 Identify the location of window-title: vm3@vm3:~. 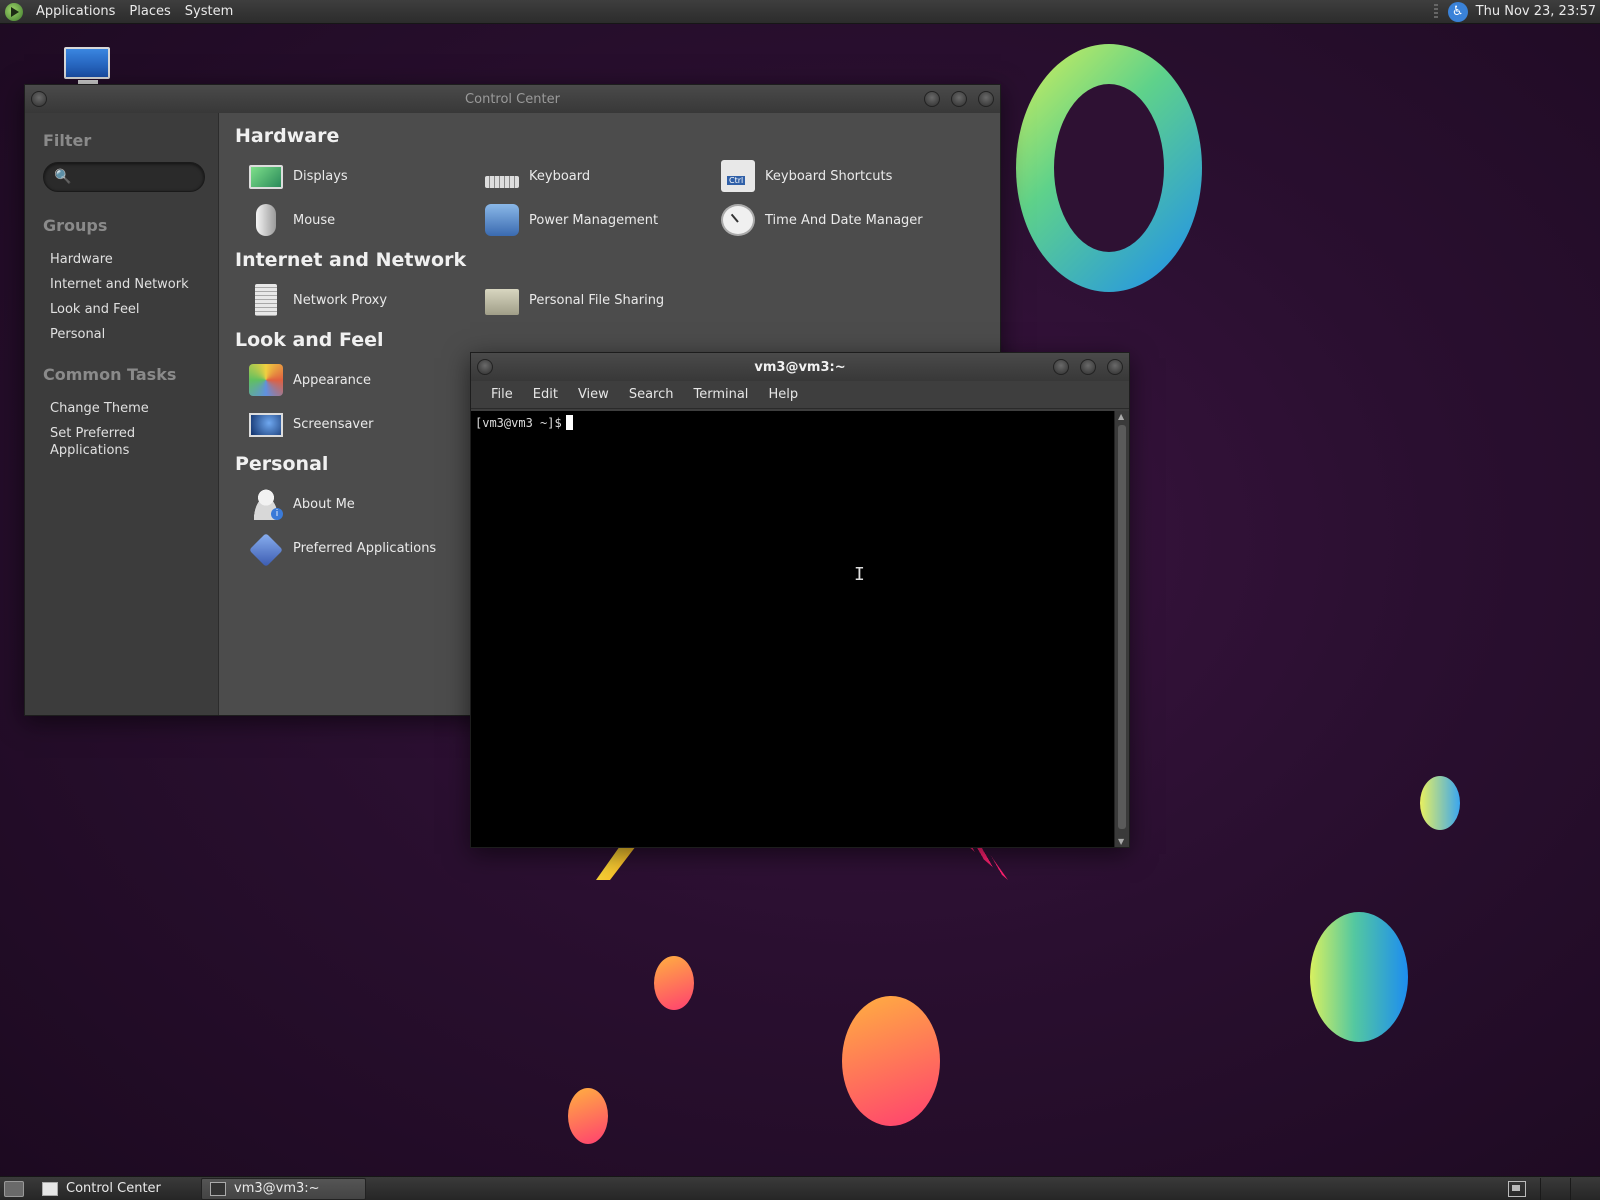
(800, 367).